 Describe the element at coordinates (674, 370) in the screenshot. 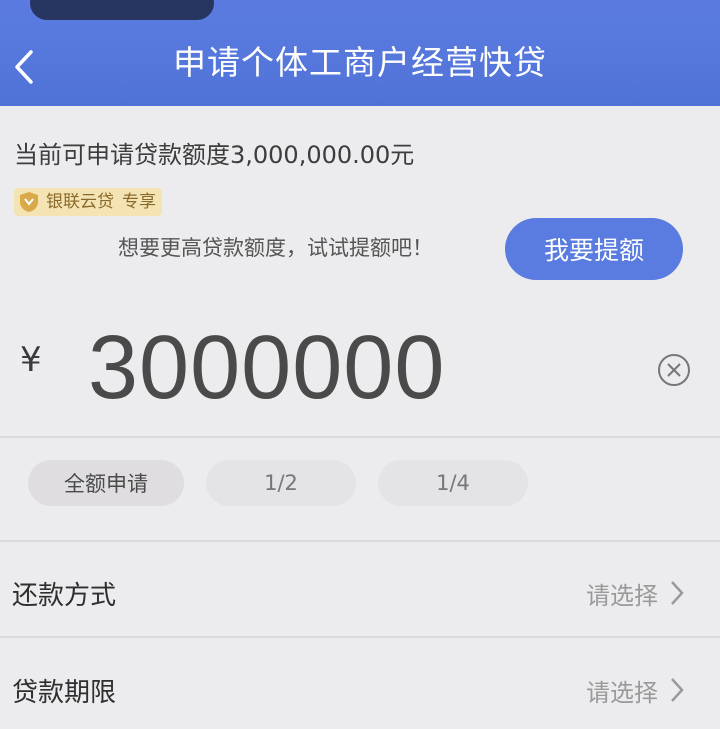

I see `clear-icon` at that location.